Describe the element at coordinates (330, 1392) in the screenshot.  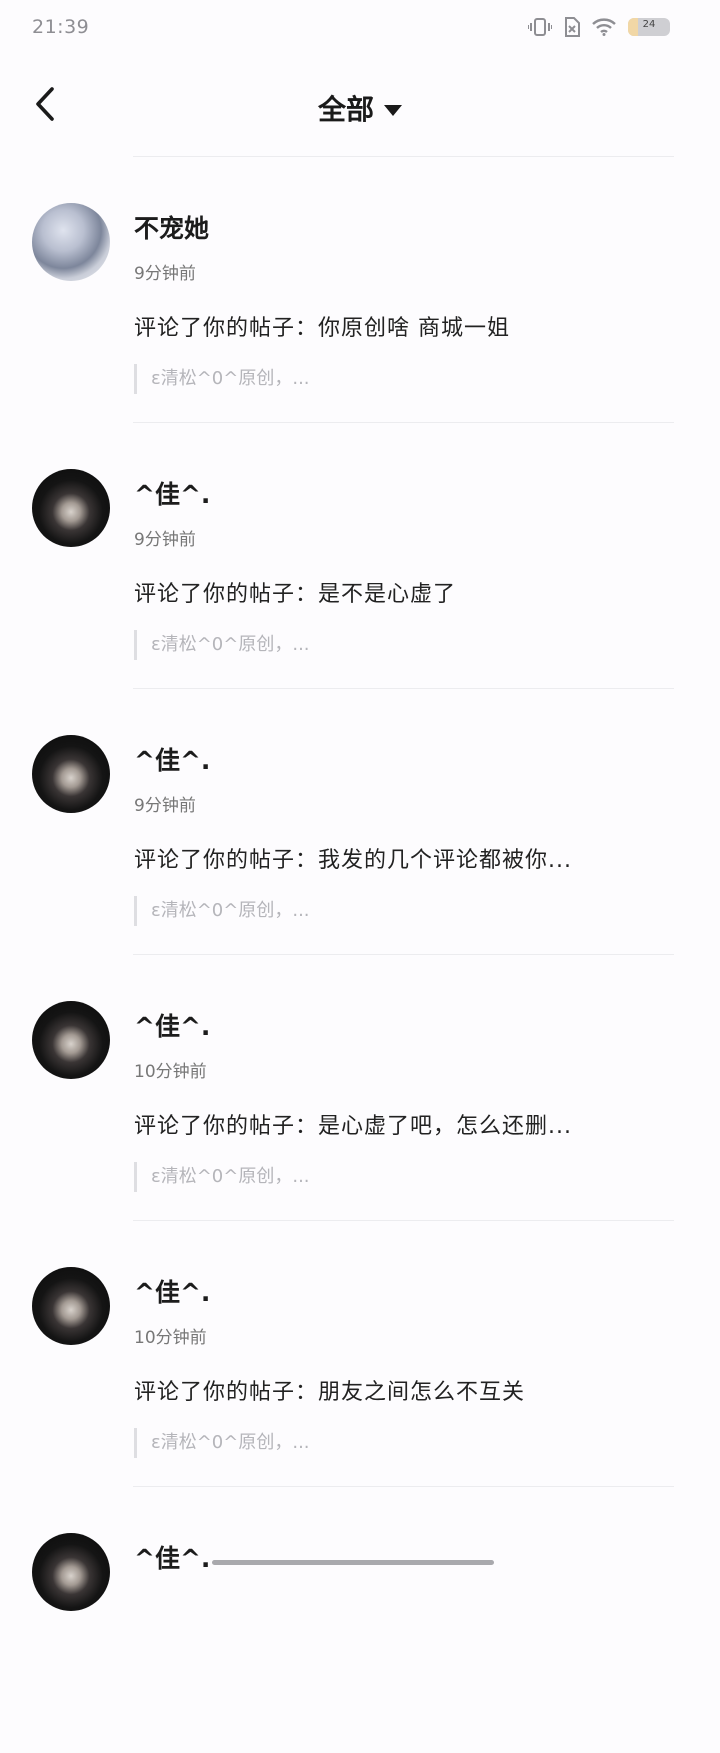
I see `notification-text: 评论了你的帖子：朋友之间怎么不互关` at that location.